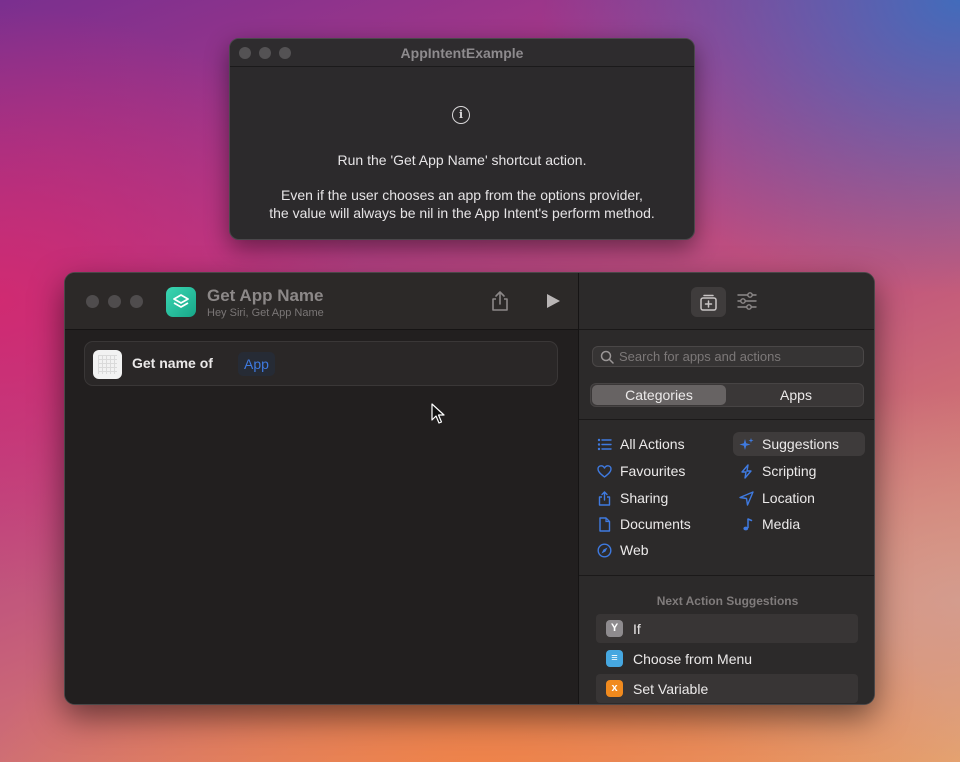  Describe the element at coordinates (644, 498) in the screenshot. I see `category-label: Sharing` at that location.